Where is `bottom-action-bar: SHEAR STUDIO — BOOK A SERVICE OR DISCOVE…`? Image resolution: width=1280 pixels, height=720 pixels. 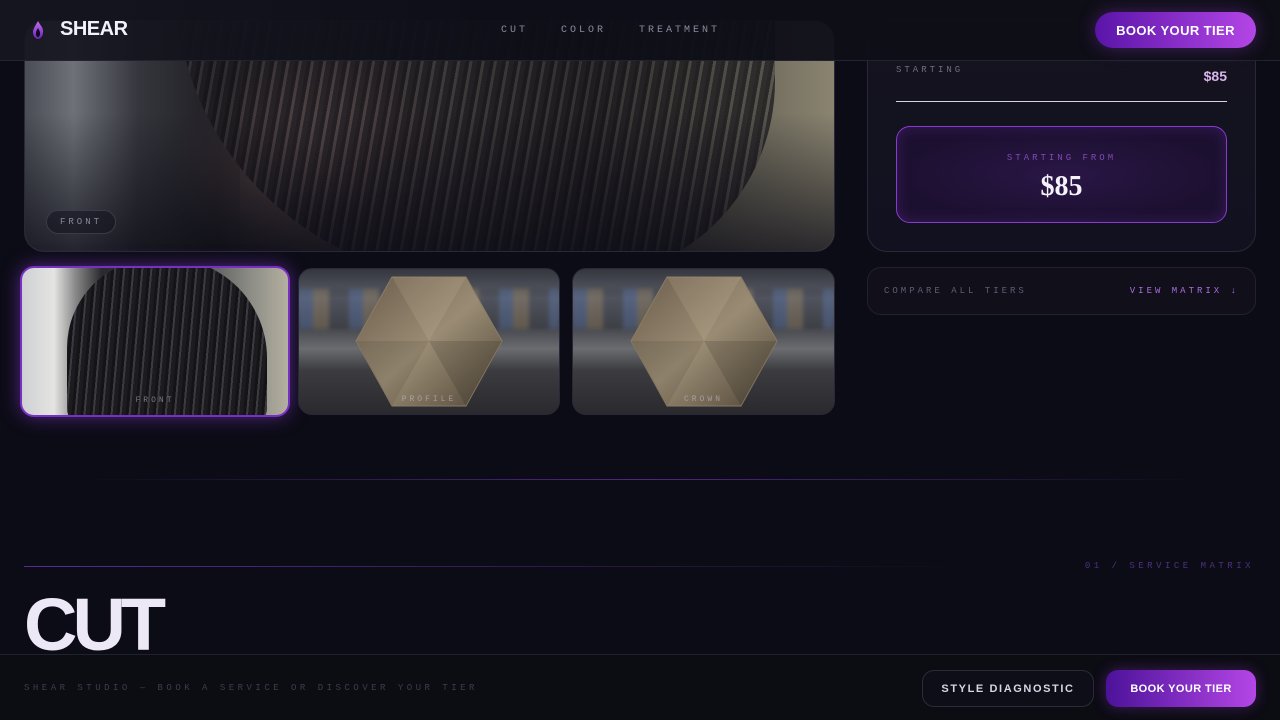 bottom-action-bar: SHEAR STUDIO — BOOK A SERVICE OR DISCOVE… is located at coordinates (640, 687).